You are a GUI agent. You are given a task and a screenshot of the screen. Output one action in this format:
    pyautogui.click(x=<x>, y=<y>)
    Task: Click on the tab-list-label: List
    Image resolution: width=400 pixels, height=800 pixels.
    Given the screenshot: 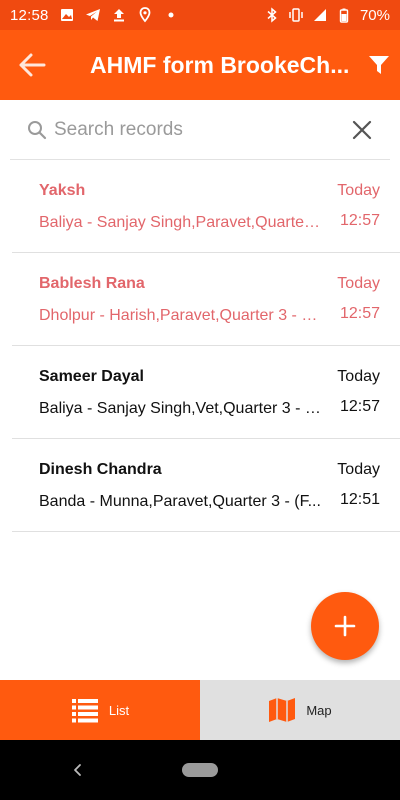 What is the action you would take?
    pyautogui.click(x=119, y=710)
    